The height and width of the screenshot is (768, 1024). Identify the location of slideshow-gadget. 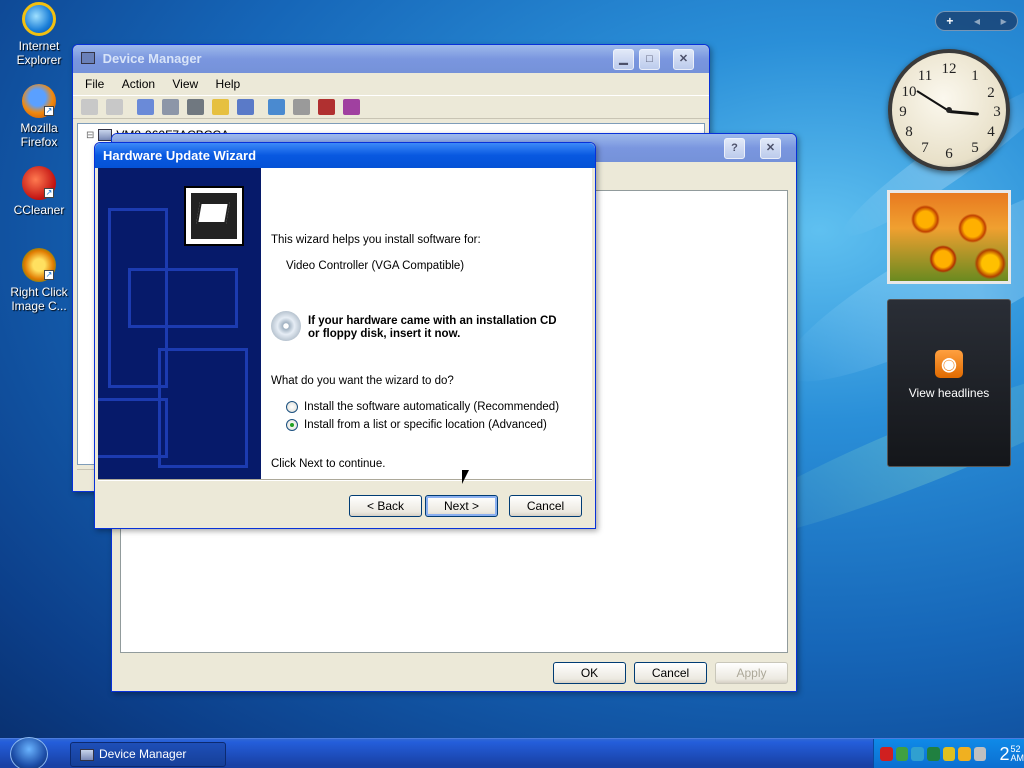
(949, 237).